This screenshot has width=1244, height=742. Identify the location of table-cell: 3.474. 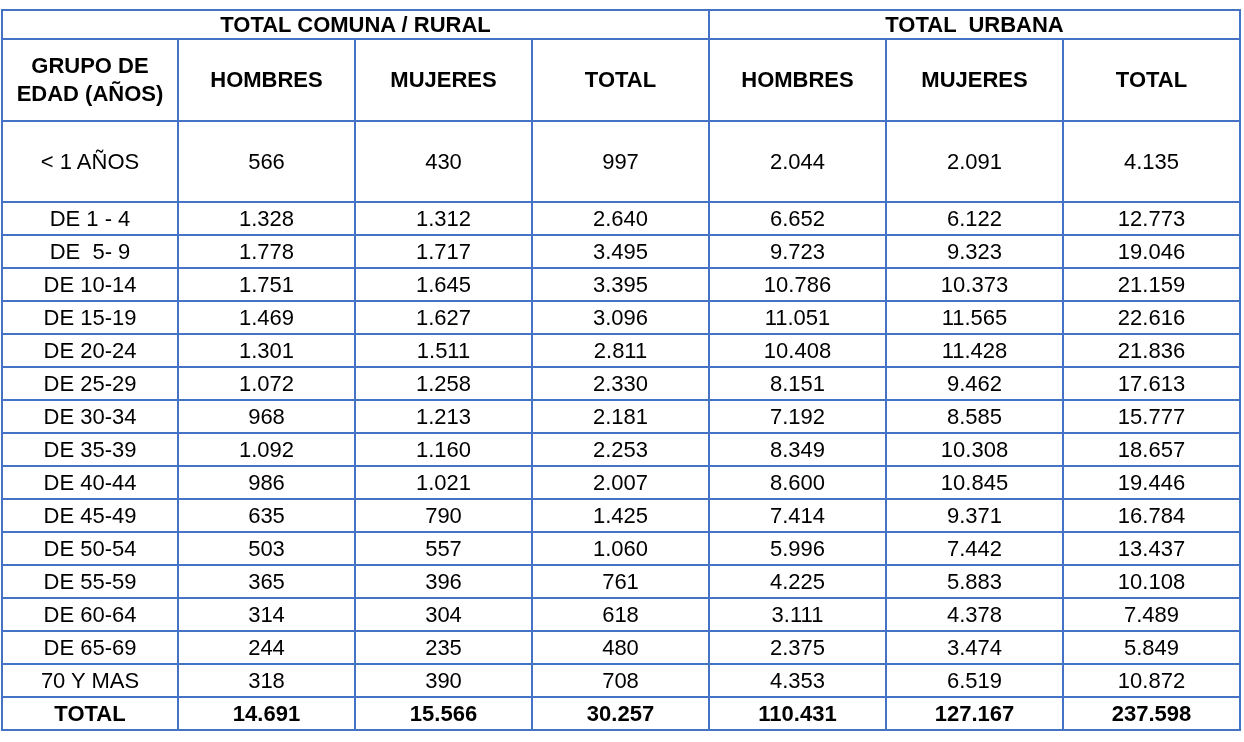
(974, 647).